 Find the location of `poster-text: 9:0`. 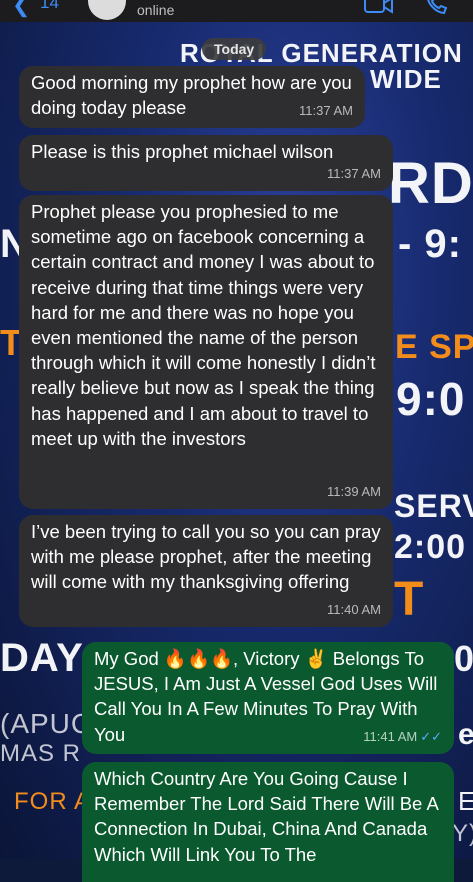

poster-text: 9:0 is located at coordinates (431, 399).